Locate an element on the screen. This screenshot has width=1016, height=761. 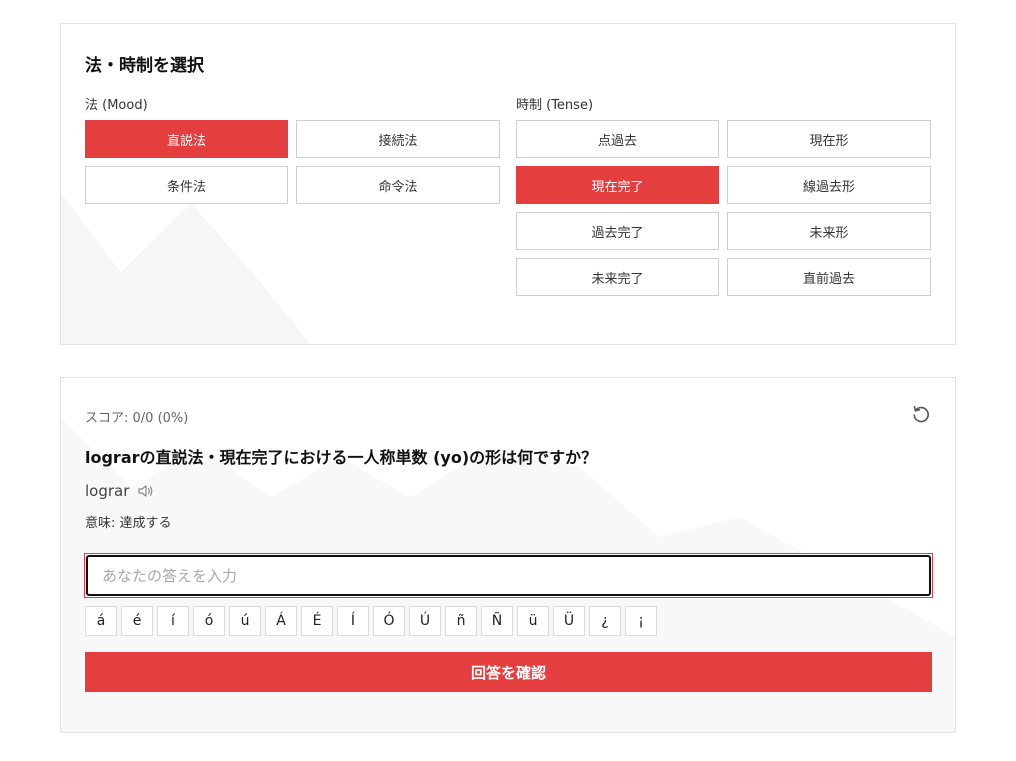
char-button-E-acute: É is located at coordinates (317, 621).